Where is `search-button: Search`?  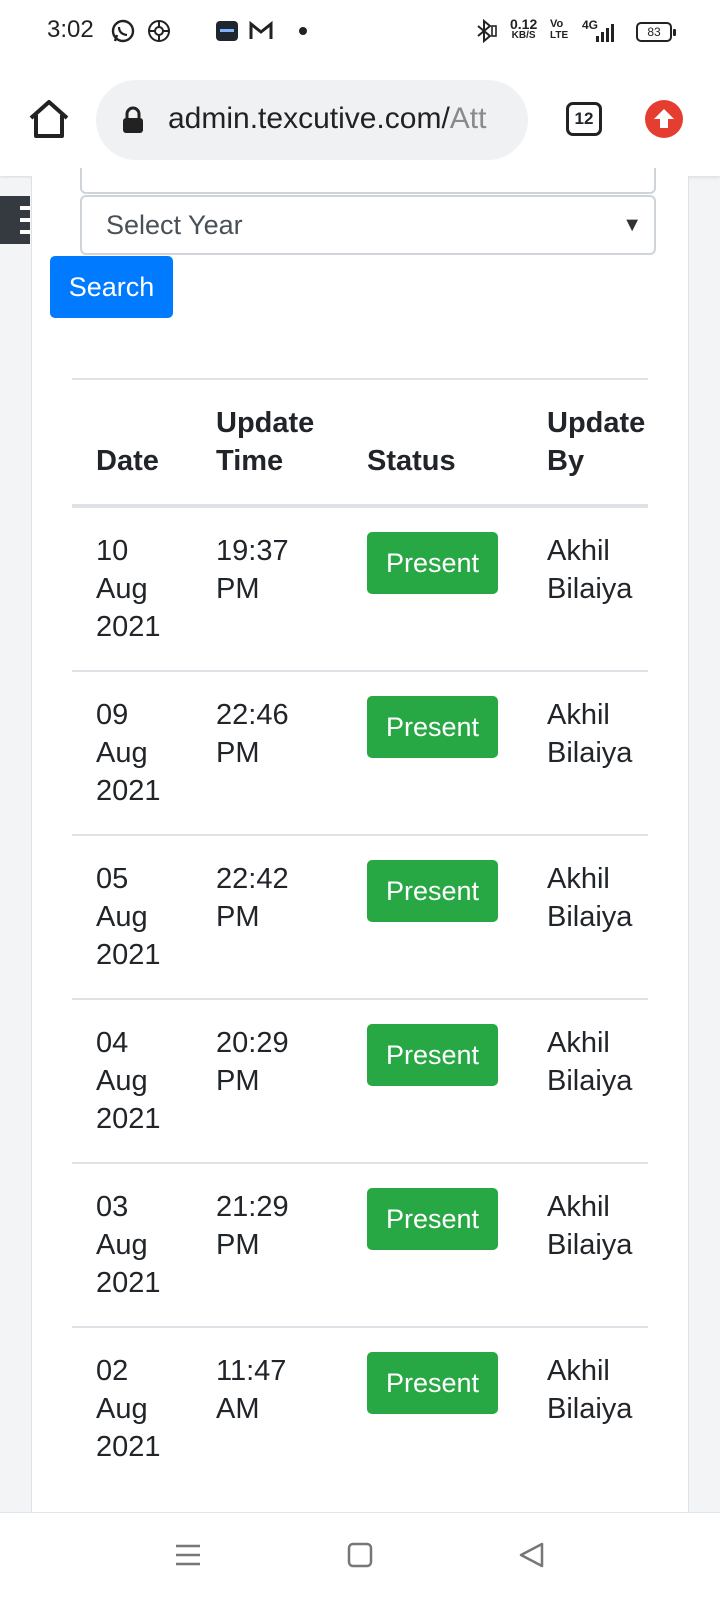 search-button: Search is located at coordinates (111, 287).